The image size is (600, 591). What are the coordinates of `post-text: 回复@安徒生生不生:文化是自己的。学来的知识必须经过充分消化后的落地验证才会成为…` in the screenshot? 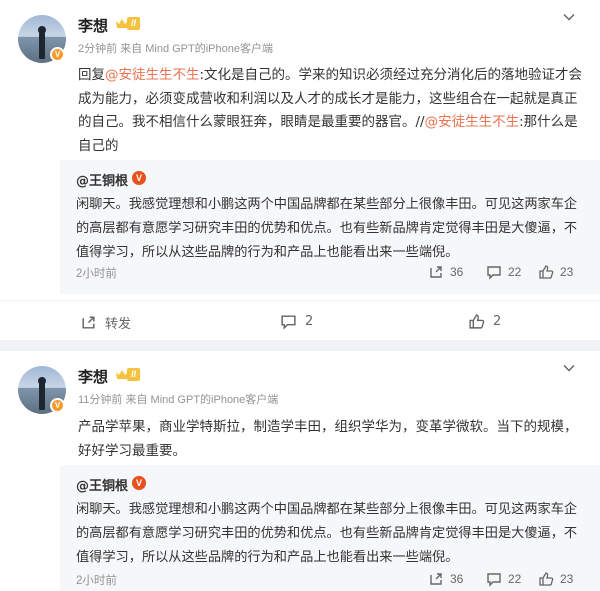 It's located at (333, 111).